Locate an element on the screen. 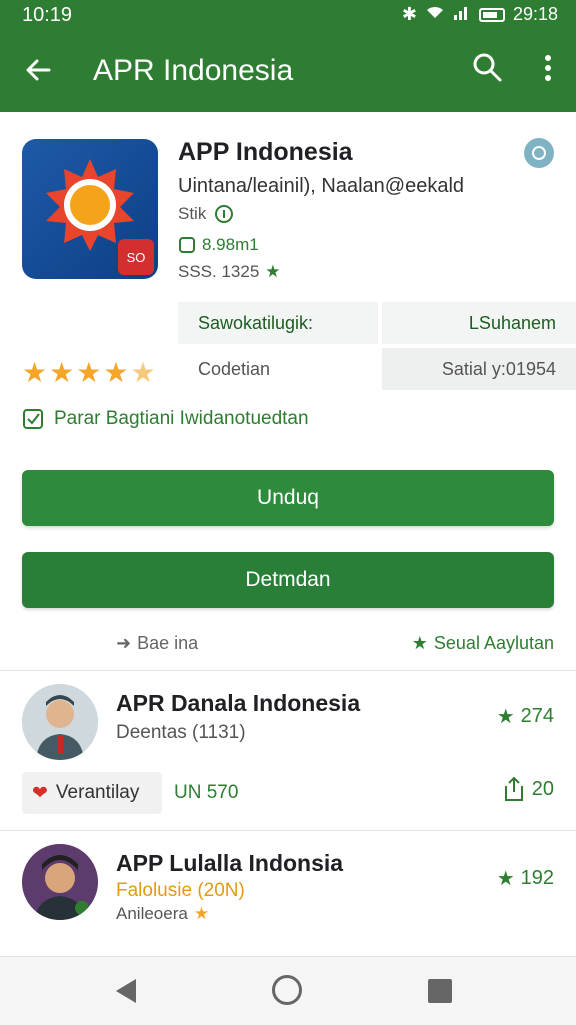  status-icons: ✱ 29:18 is located at coordinates (480, 14).